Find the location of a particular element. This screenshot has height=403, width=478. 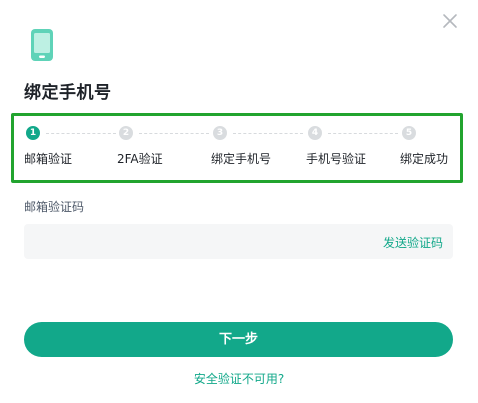

step-3-label: 绑定手机号 is located at coordinates (241, 159).